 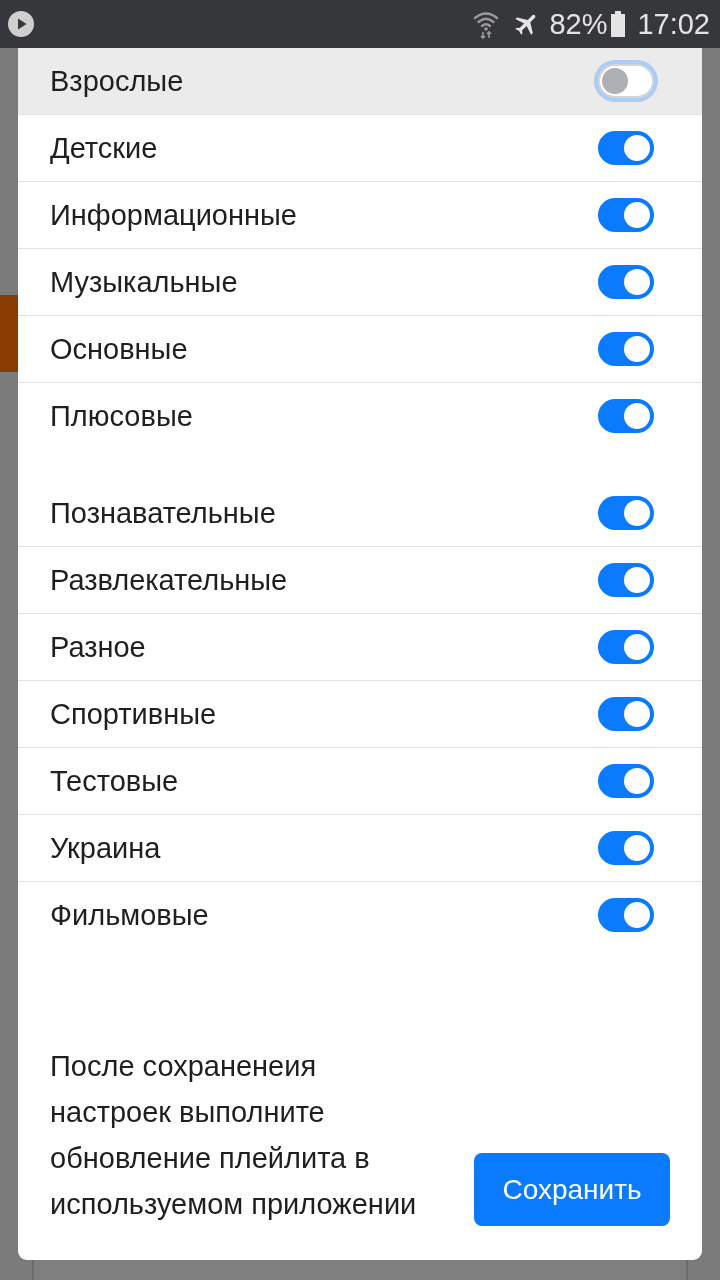 What do you see at coordinates (234, 1135) in the screenshot?
I see `note-text: После сохраненеия настроек выполните обновление плейлита в используемом приложении` at bounding box center [234, 1135].